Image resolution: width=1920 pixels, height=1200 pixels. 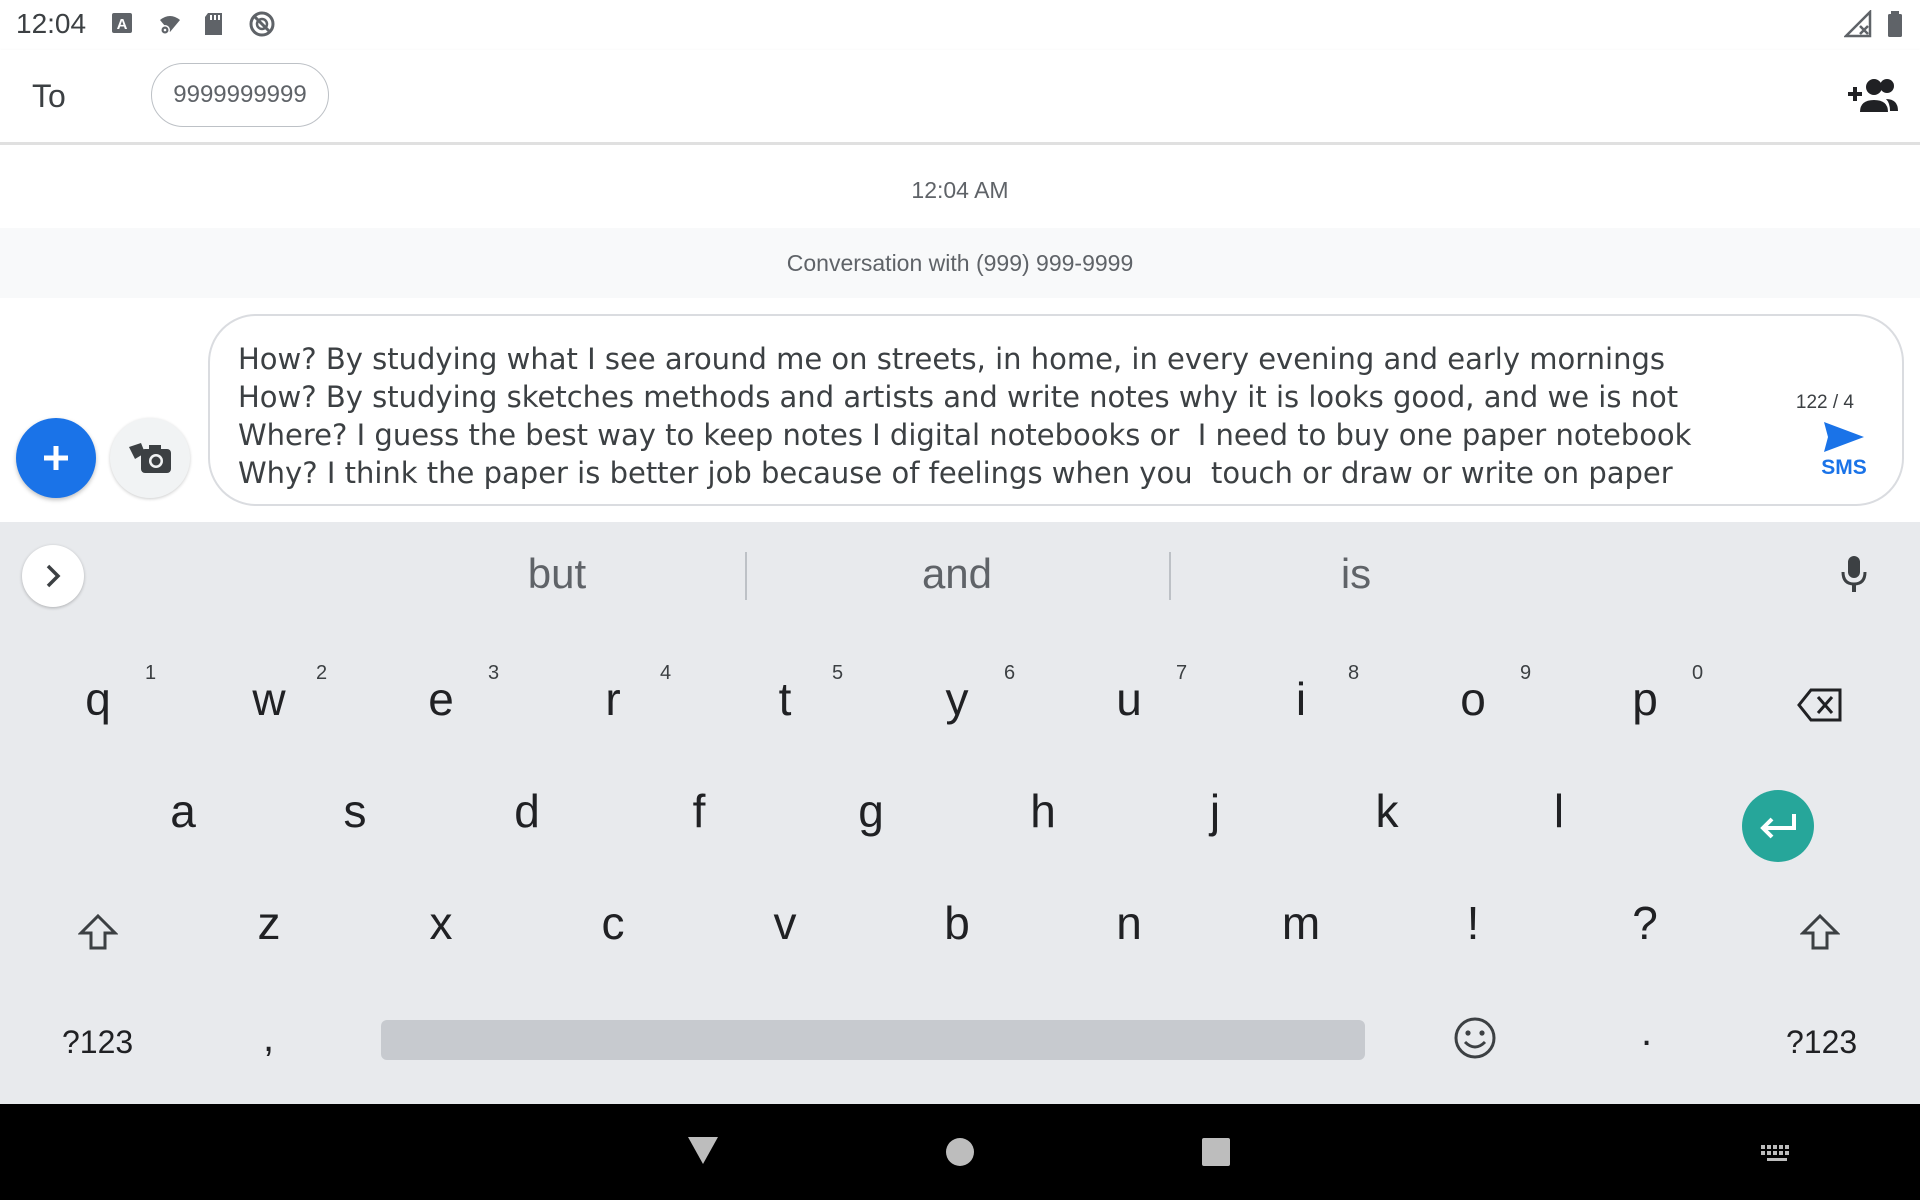 What do you see at coordinates (666, 673) in the screenshot?
I see `key-hint: 4` at bounding box center [666, 673].